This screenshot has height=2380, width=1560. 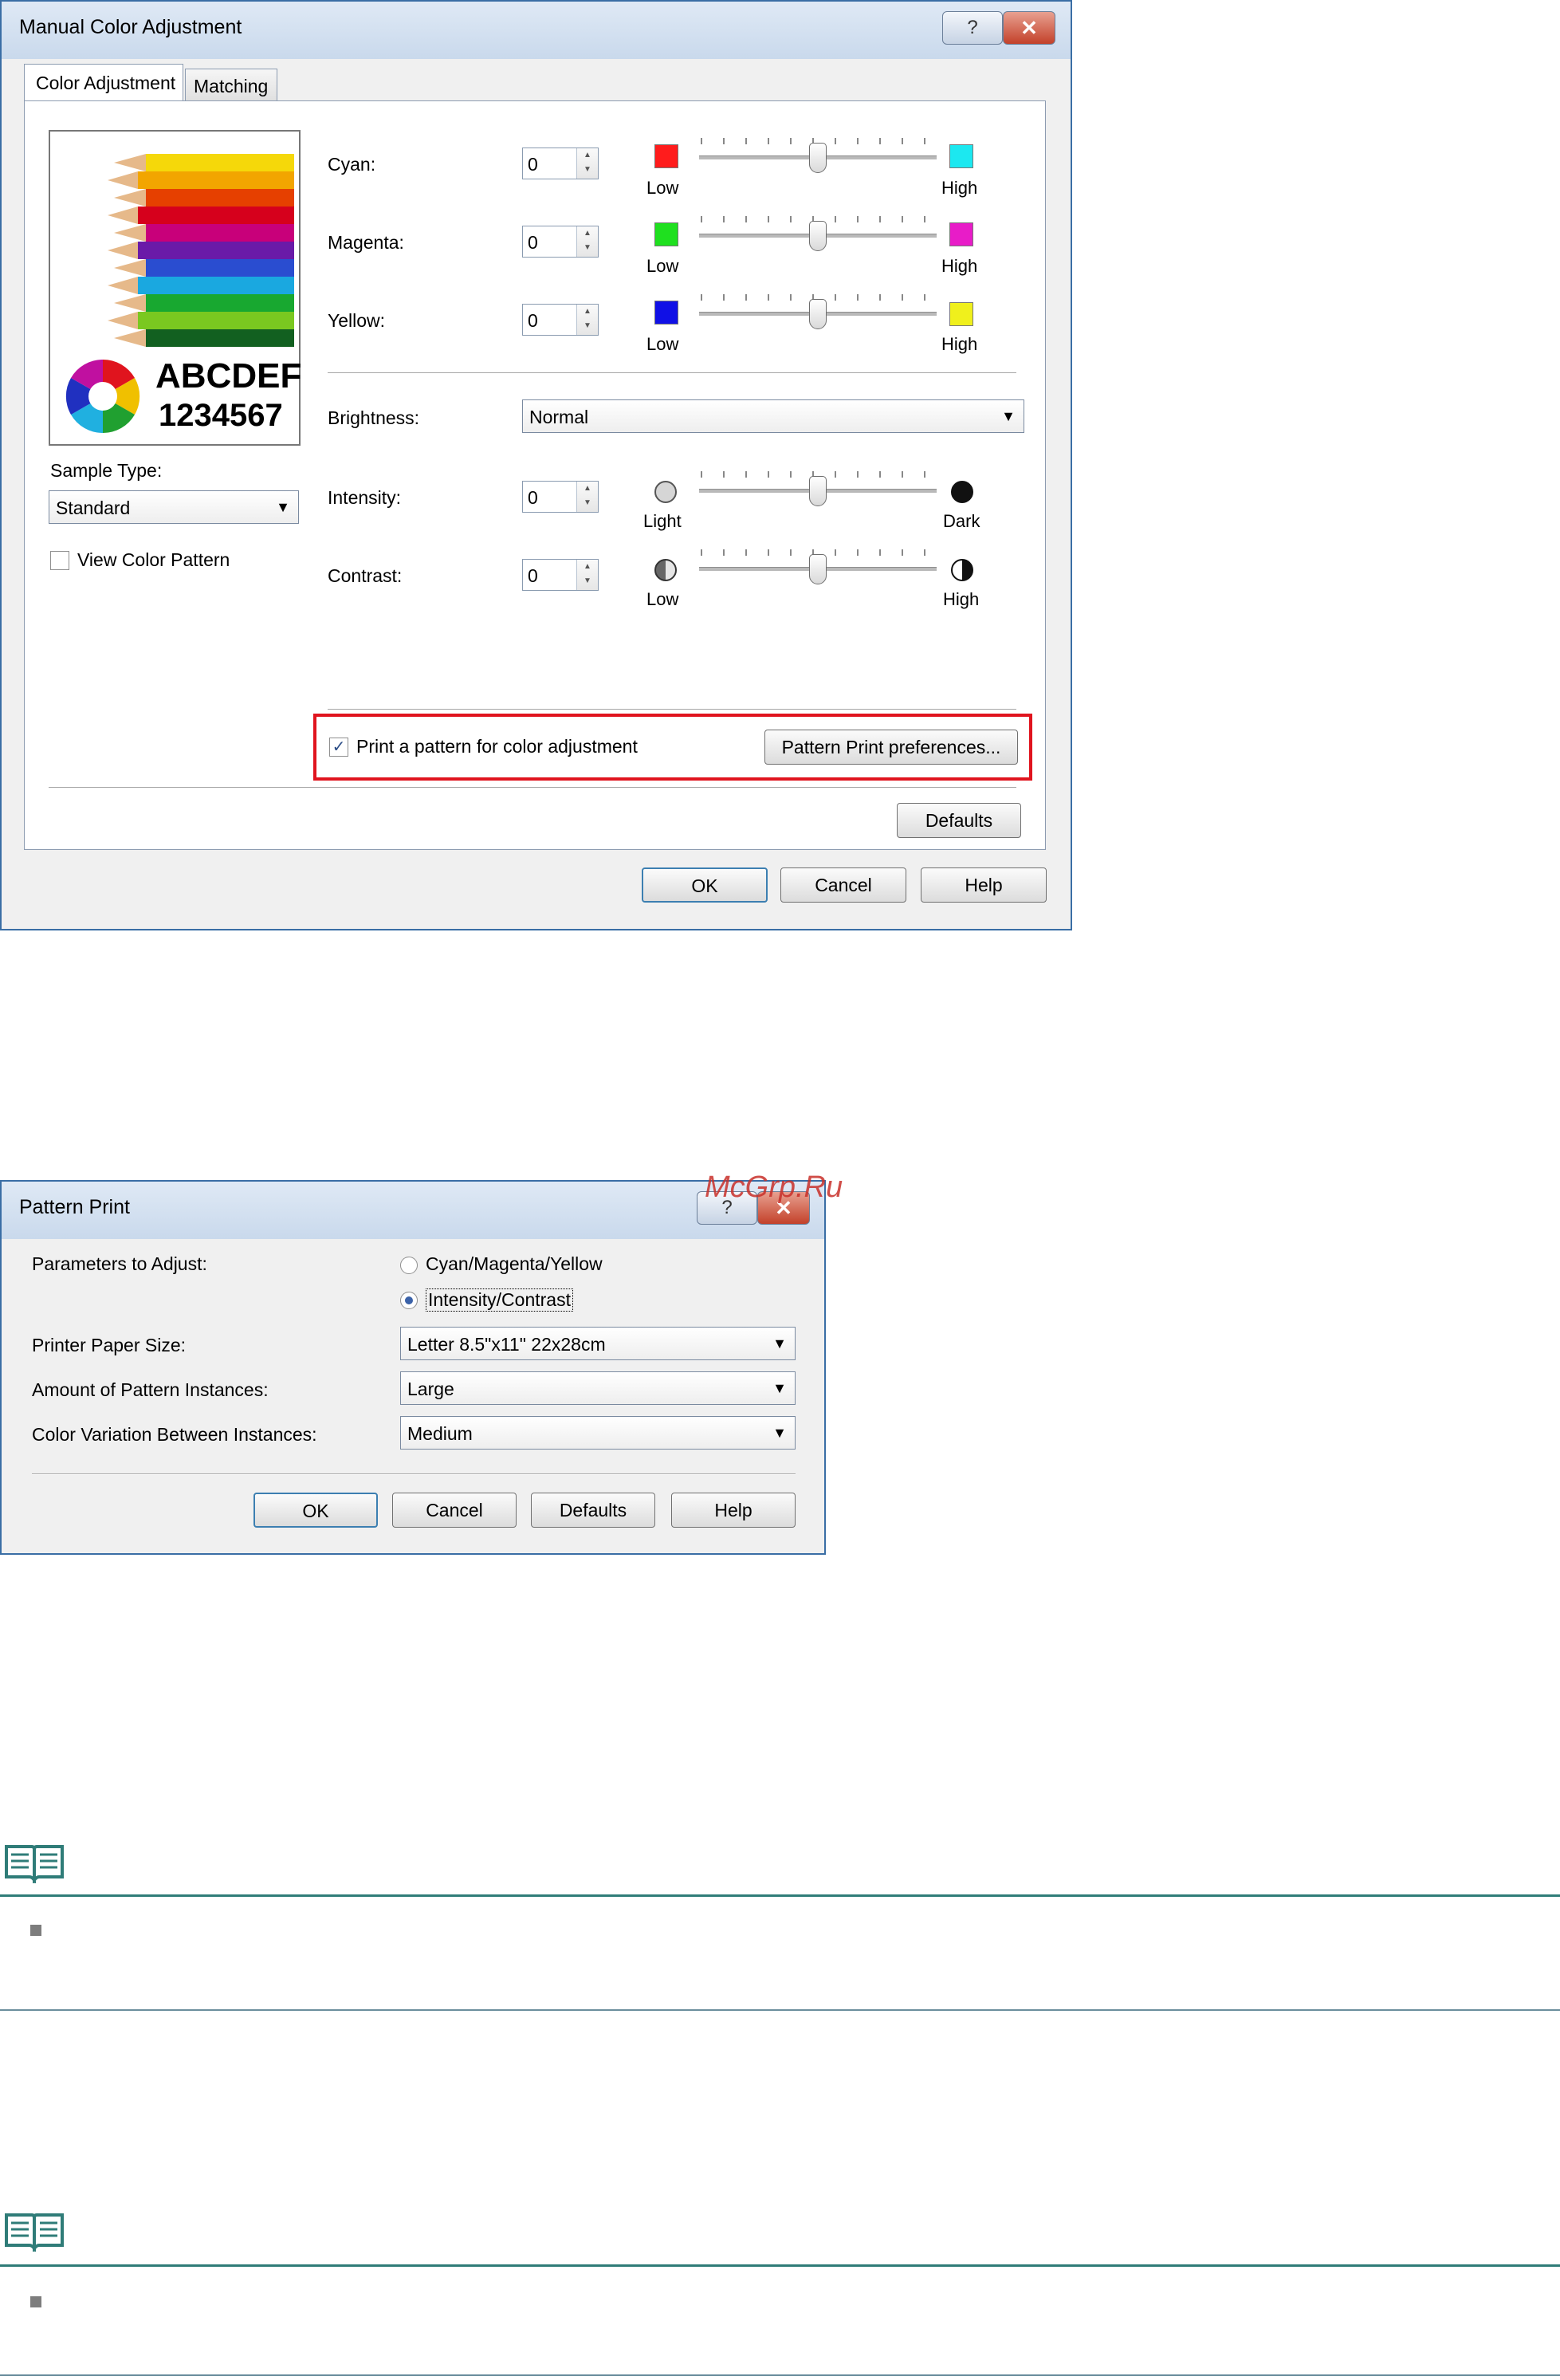 What do you see at coordinates (533, 497) in the screenshot?
I see `intensity-value: 0` at bounding box center [533, 497].